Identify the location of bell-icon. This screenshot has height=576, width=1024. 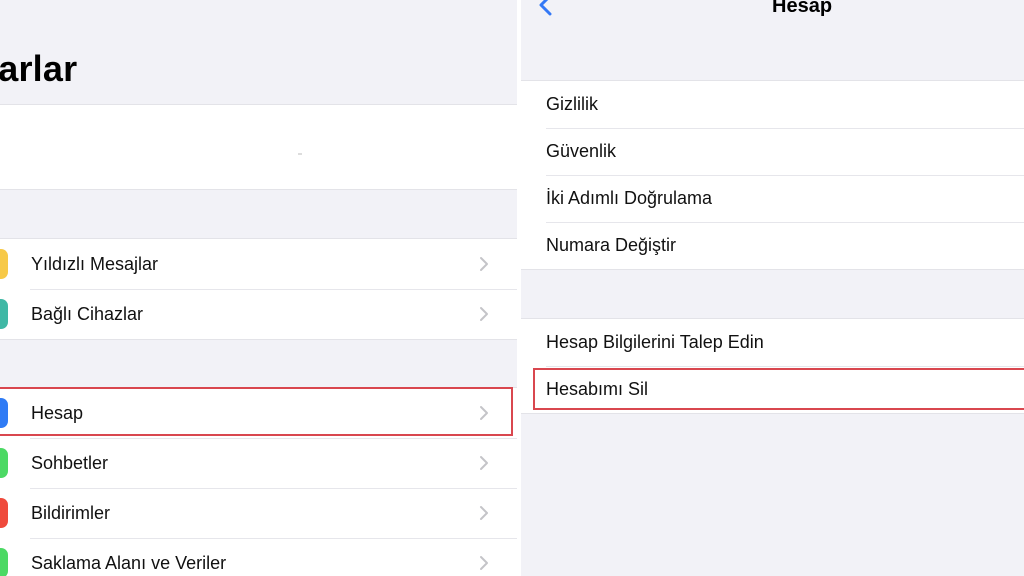
(4, 513).